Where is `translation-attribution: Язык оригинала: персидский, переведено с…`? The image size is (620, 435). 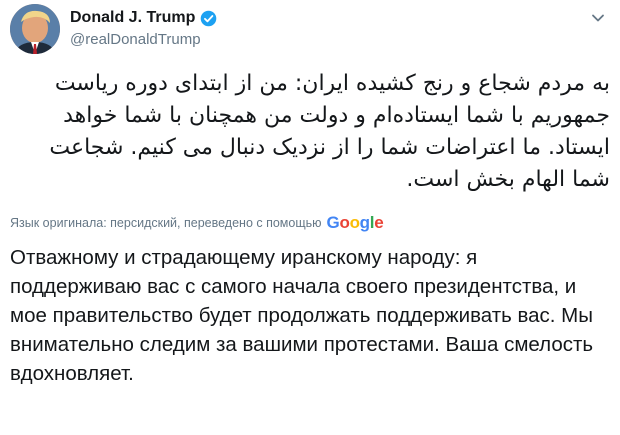
translation-attribution: Язык оригинала: персидский, переведено с… is located at coordinates (197, 223).